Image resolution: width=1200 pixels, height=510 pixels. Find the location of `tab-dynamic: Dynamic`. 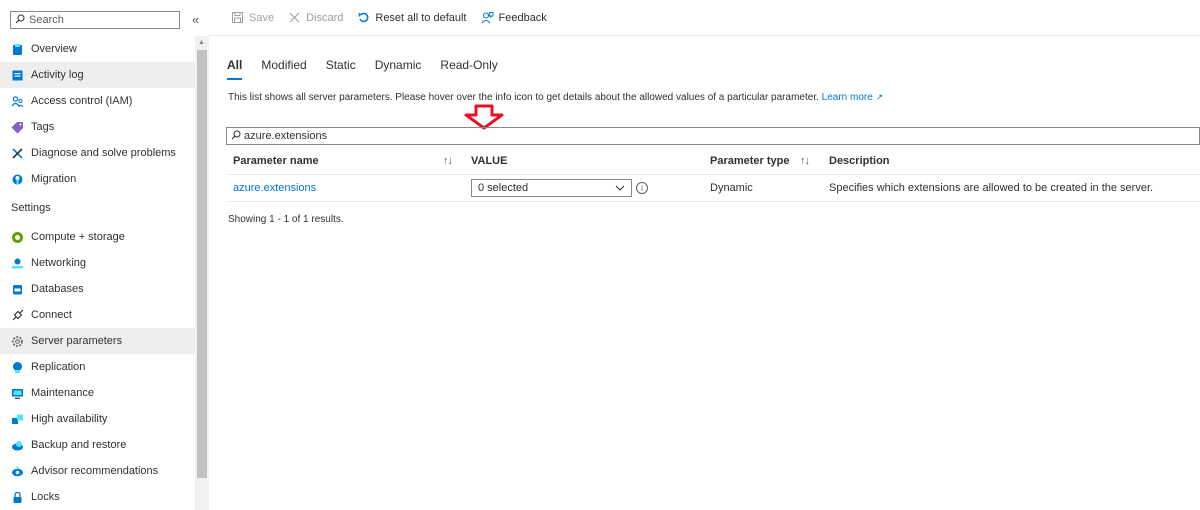

tab-dynamic: Dynamic is located at coordinates (398, 69).